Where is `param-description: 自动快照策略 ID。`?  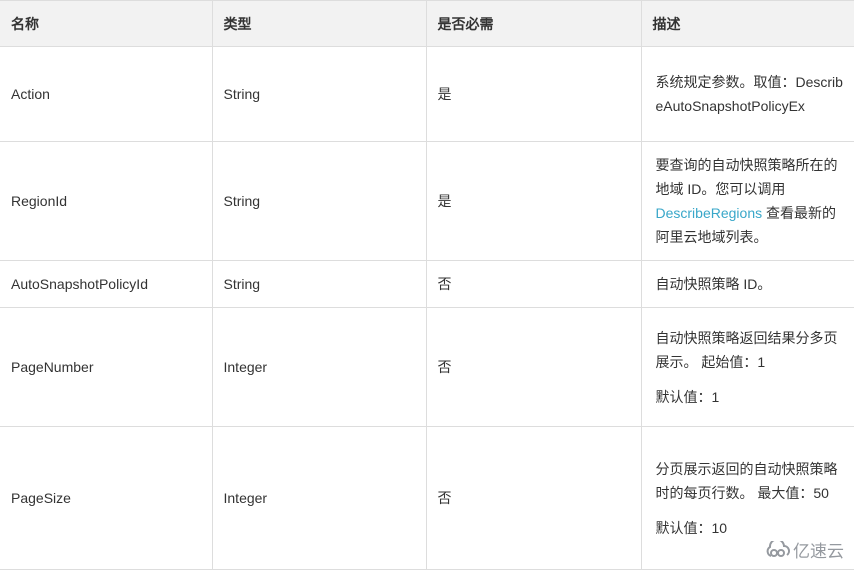
param-description: 自动快照策略 ID。 is located at coordinates (747, 284).